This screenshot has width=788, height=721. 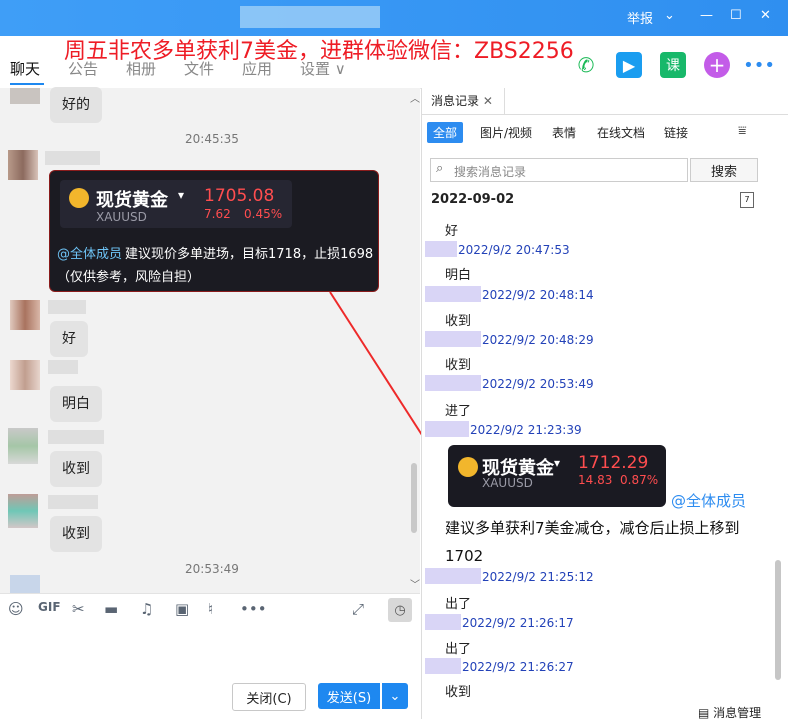 What do you see at coordinates (639, 480) in the screenshot?
I see `gold-percent: 0.87%` at bounding box center [639, 480].